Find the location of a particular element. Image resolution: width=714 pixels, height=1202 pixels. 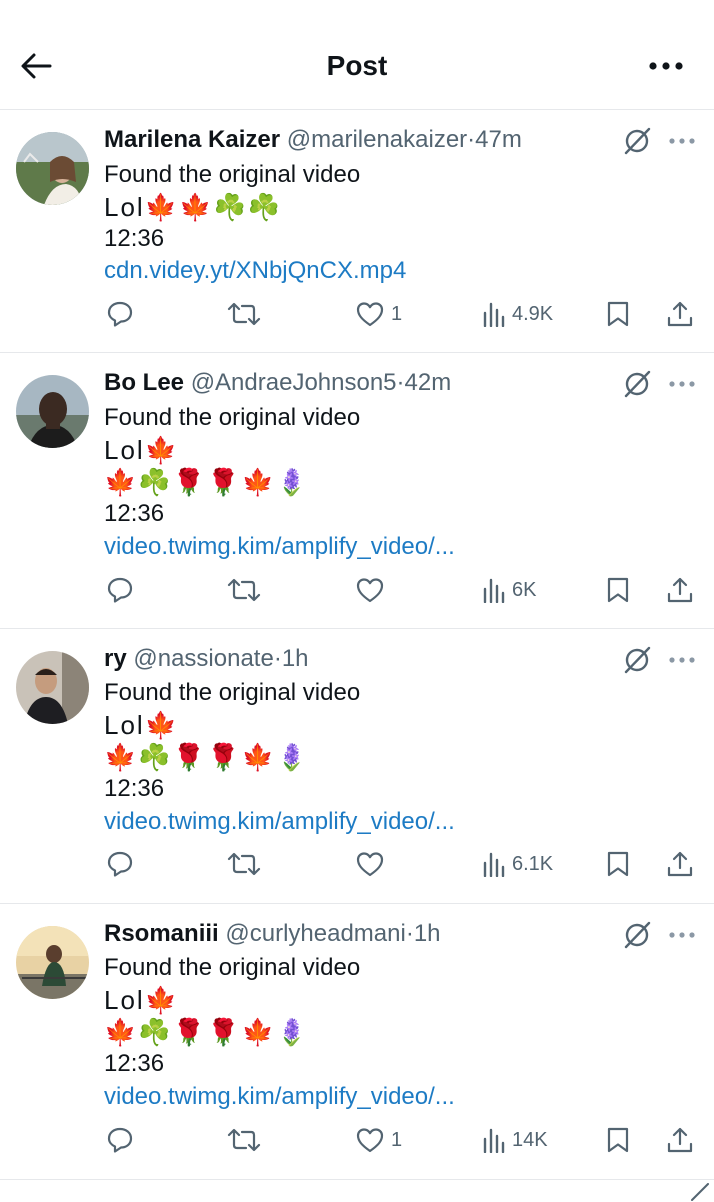

post-text-line: Lol🍁🍁☘️☘️ is located at coordinates (193, 207).